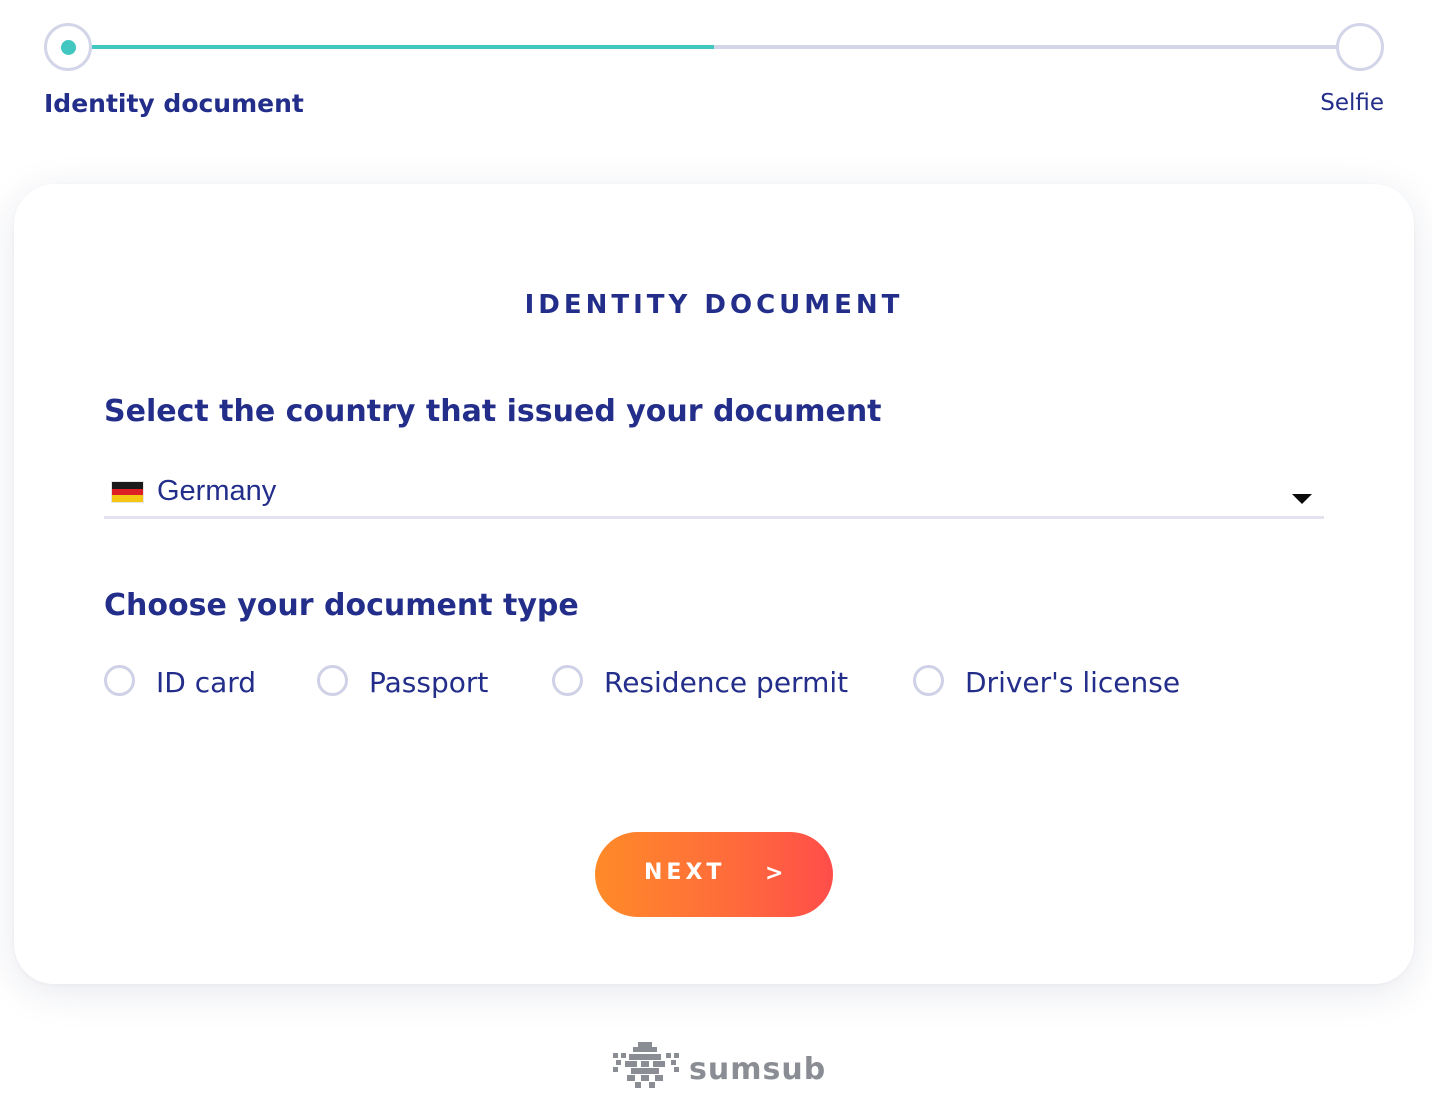 This screenshot has height=1116, width=1432. I want to click on step-identity-document-indicator, so click(68, 47).